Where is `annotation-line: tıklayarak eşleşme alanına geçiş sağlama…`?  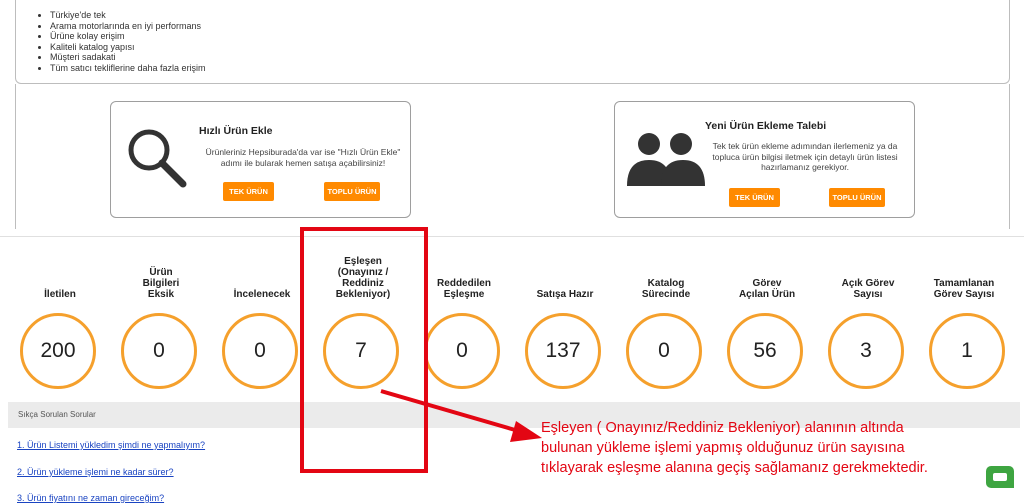 annotation-line: tıklayarak eşleşme alanına geçiş sağlama… is located at coordinates (734, 468).